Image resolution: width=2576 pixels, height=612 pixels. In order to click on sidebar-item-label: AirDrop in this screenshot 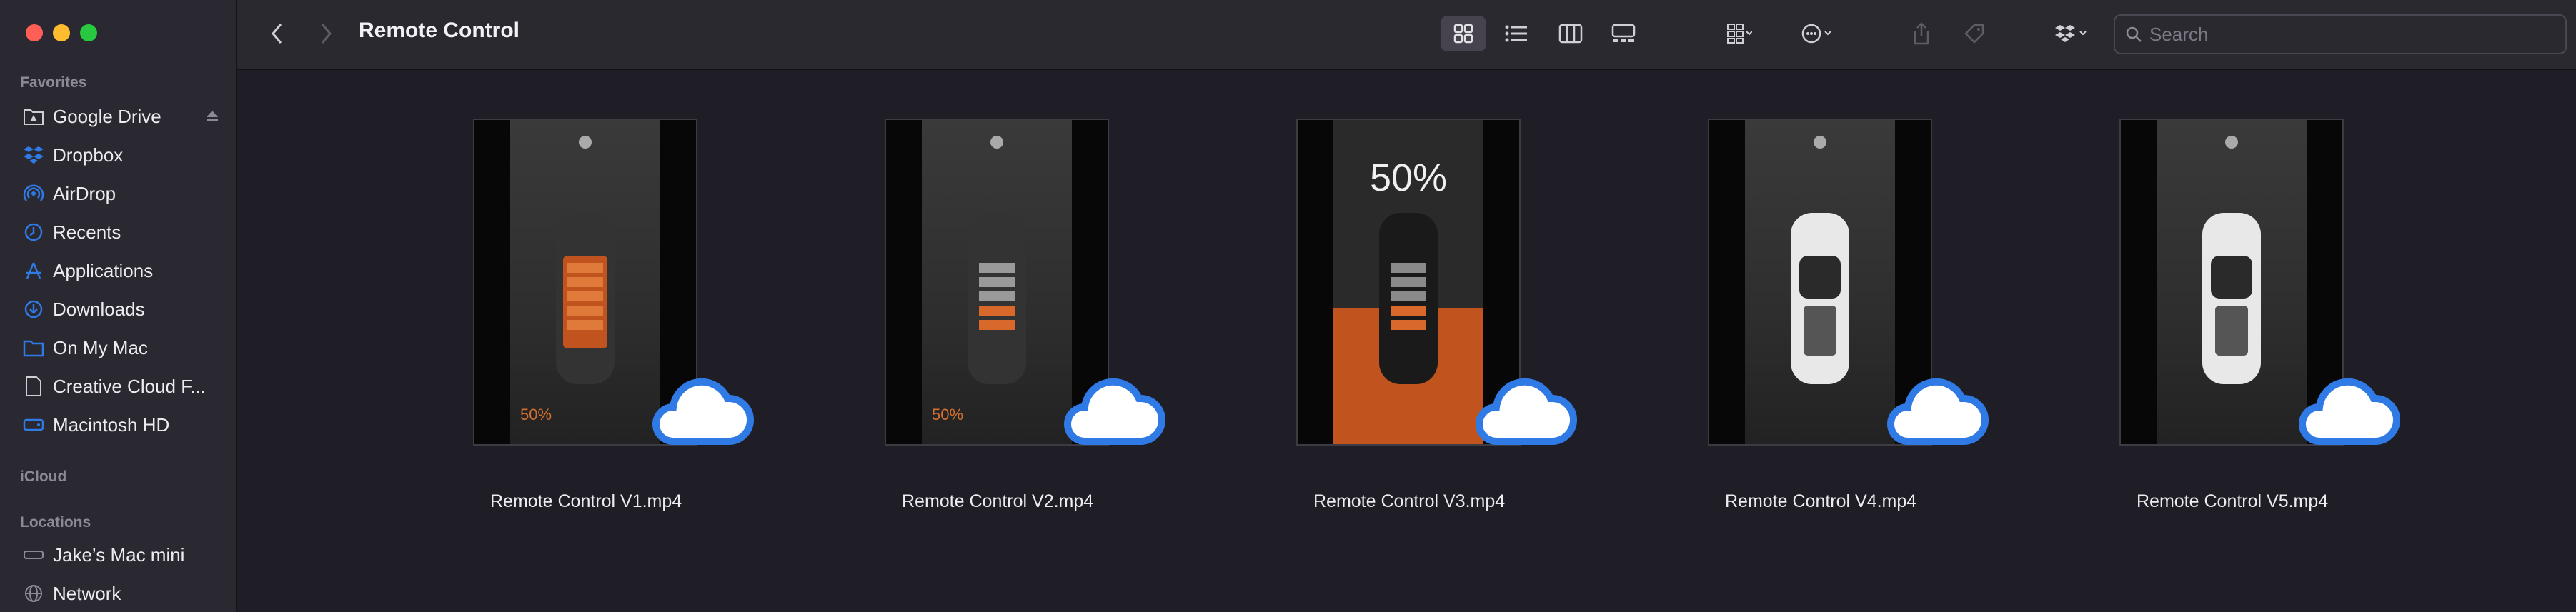, I will do `click(84, 193)`.